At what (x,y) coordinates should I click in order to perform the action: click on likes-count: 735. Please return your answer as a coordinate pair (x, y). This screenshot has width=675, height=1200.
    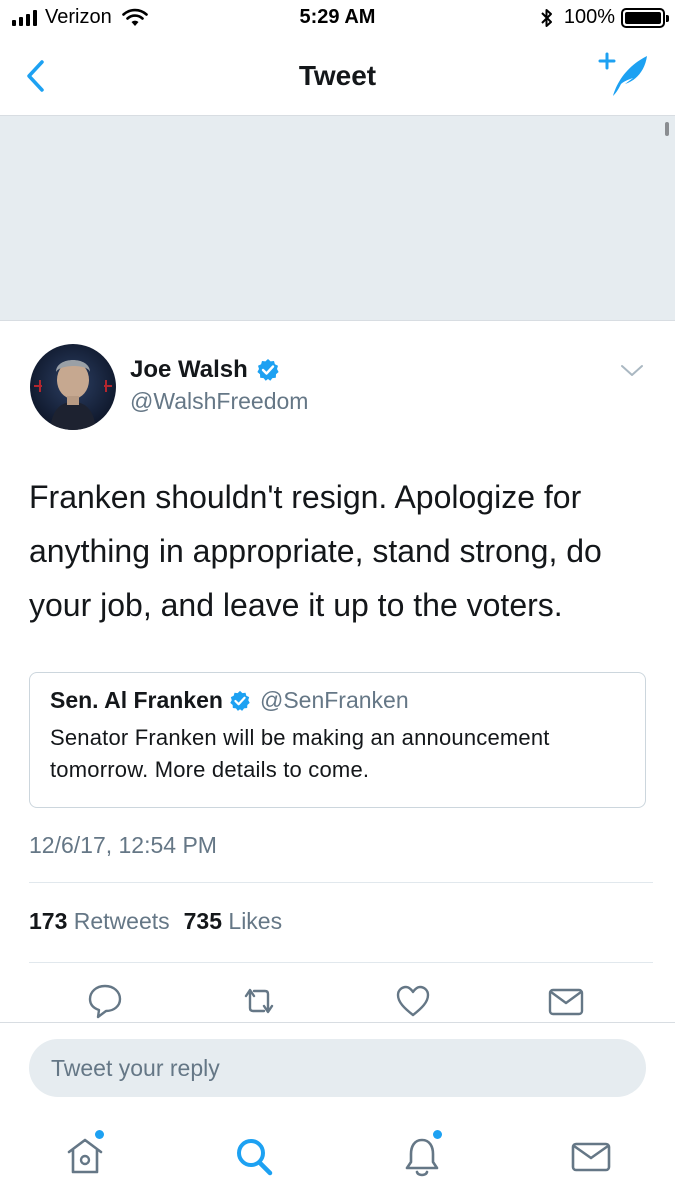
    Looking at the image, I should click on (203, 921).